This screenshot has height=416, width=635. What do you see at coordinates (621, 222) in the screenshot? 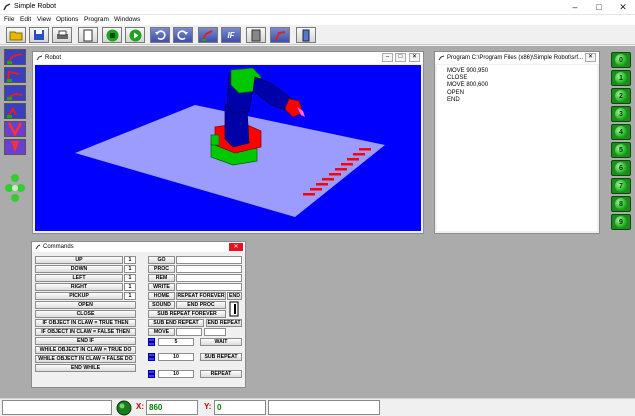
I see `position-button-9: 9` at bounding box center [621, 222].